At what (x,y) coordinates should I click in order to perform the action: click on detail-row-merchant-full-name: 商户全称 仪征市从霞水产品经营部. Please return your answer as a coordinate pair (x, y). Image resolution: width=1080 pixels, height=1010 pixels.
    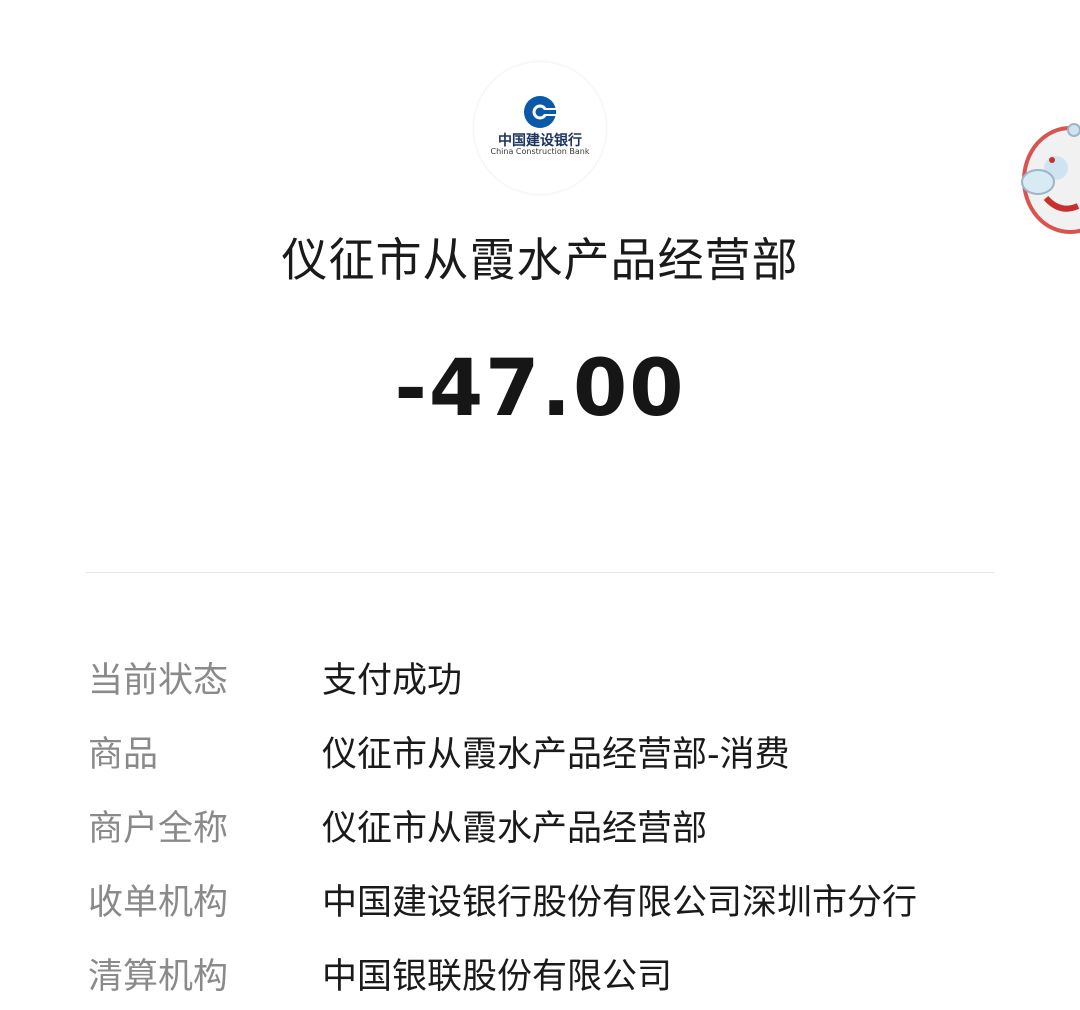
    Looking at the image, I should click on (568, 825).